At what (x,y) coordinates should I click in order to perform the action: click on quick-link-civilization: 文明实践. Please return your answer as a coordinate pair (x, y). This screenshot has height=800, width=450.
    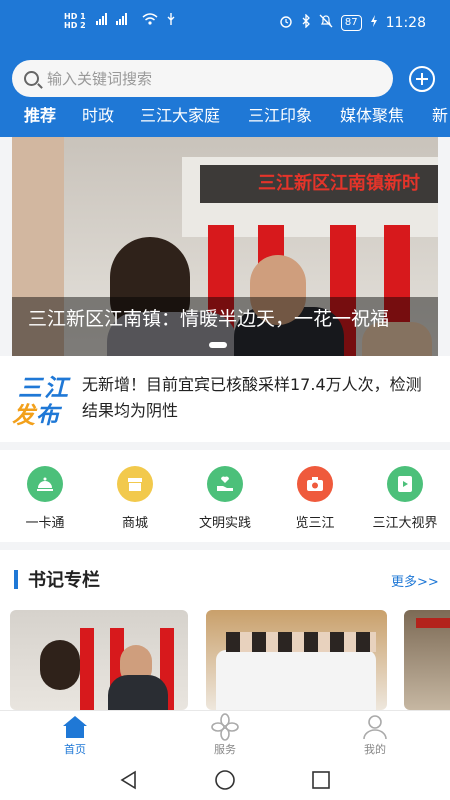
    Looking at the image, I should click on (225, 498).